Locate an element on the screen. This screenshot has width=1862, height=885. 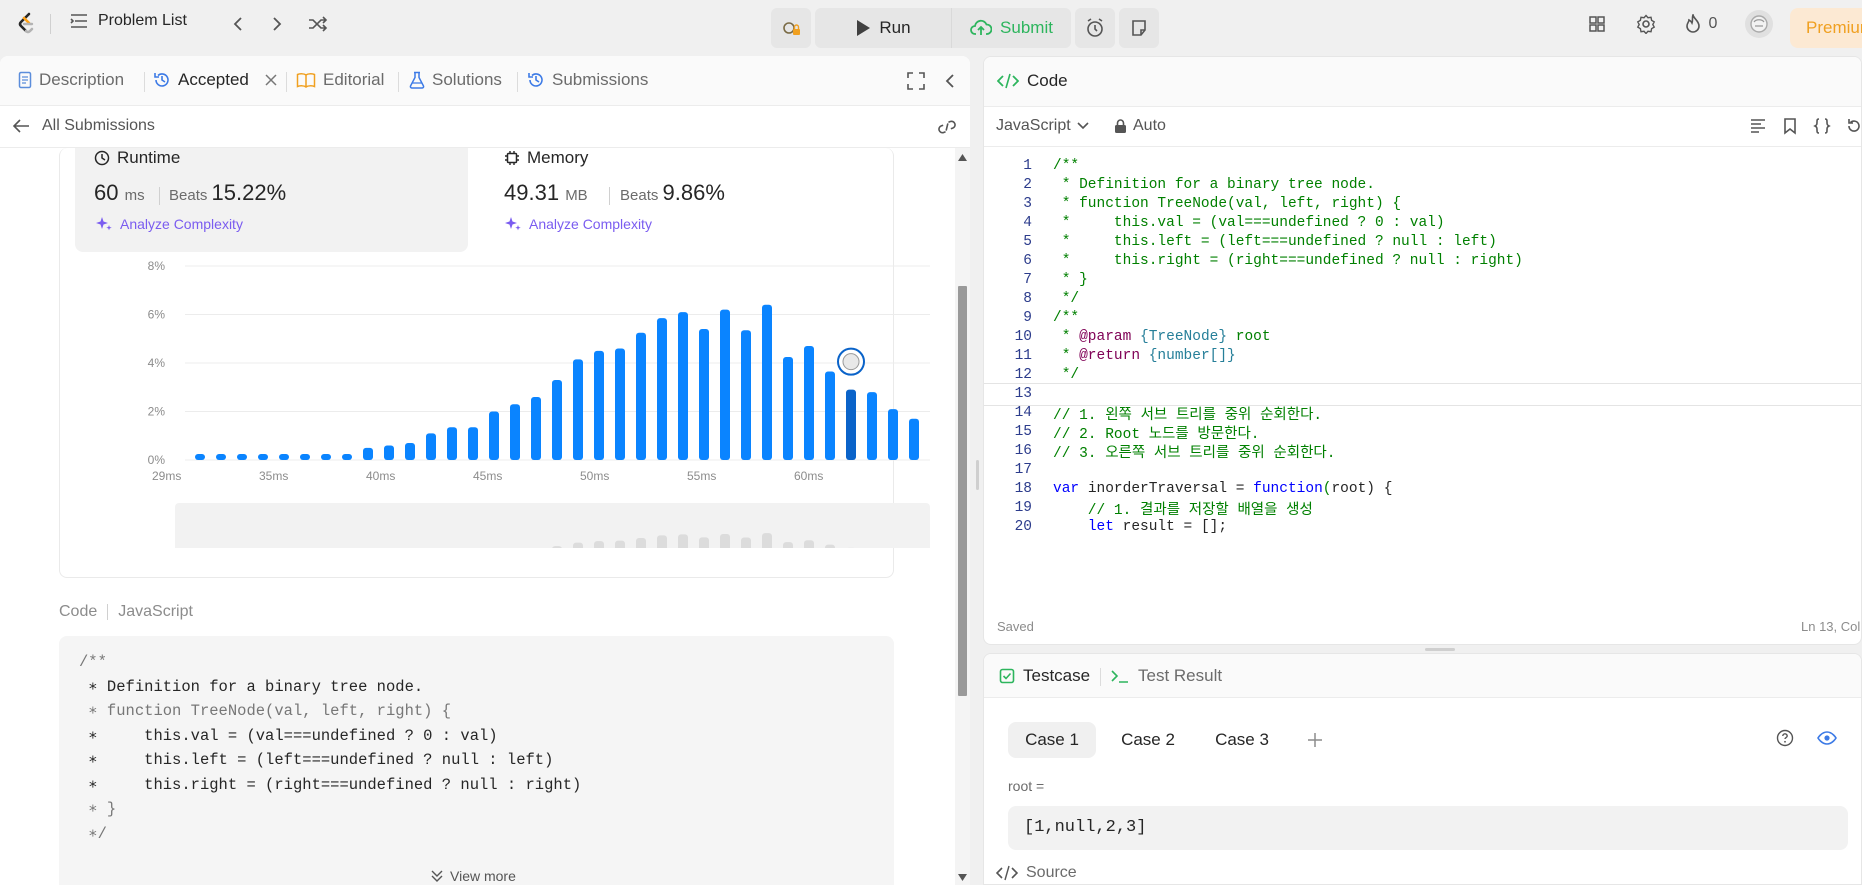
top-bar: Problem List Run Submit 0 Premiu is located at coordinates (931, 24).